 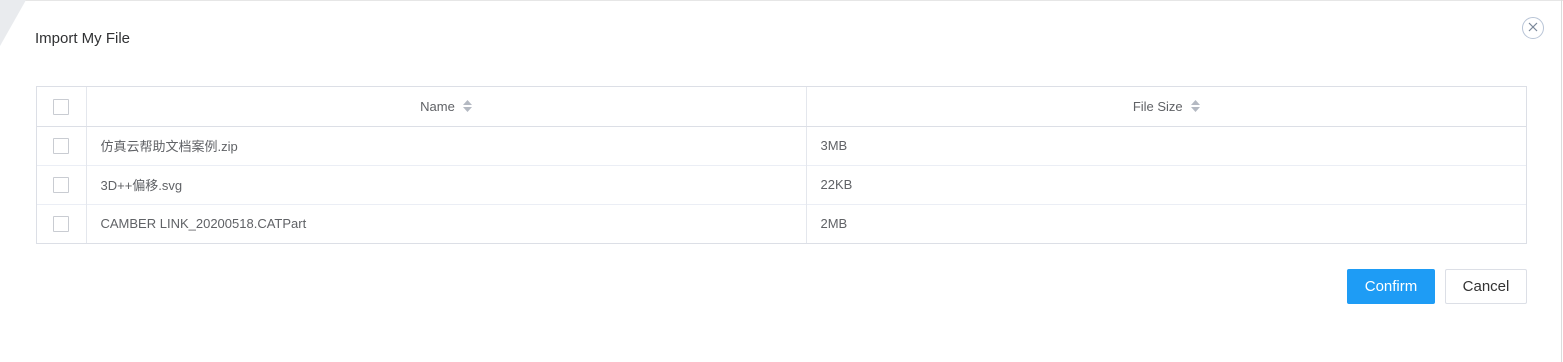 I want to click on table-row: CAMBER LINK_20200518.CATPart 2MB, so click(x=781, y=223).